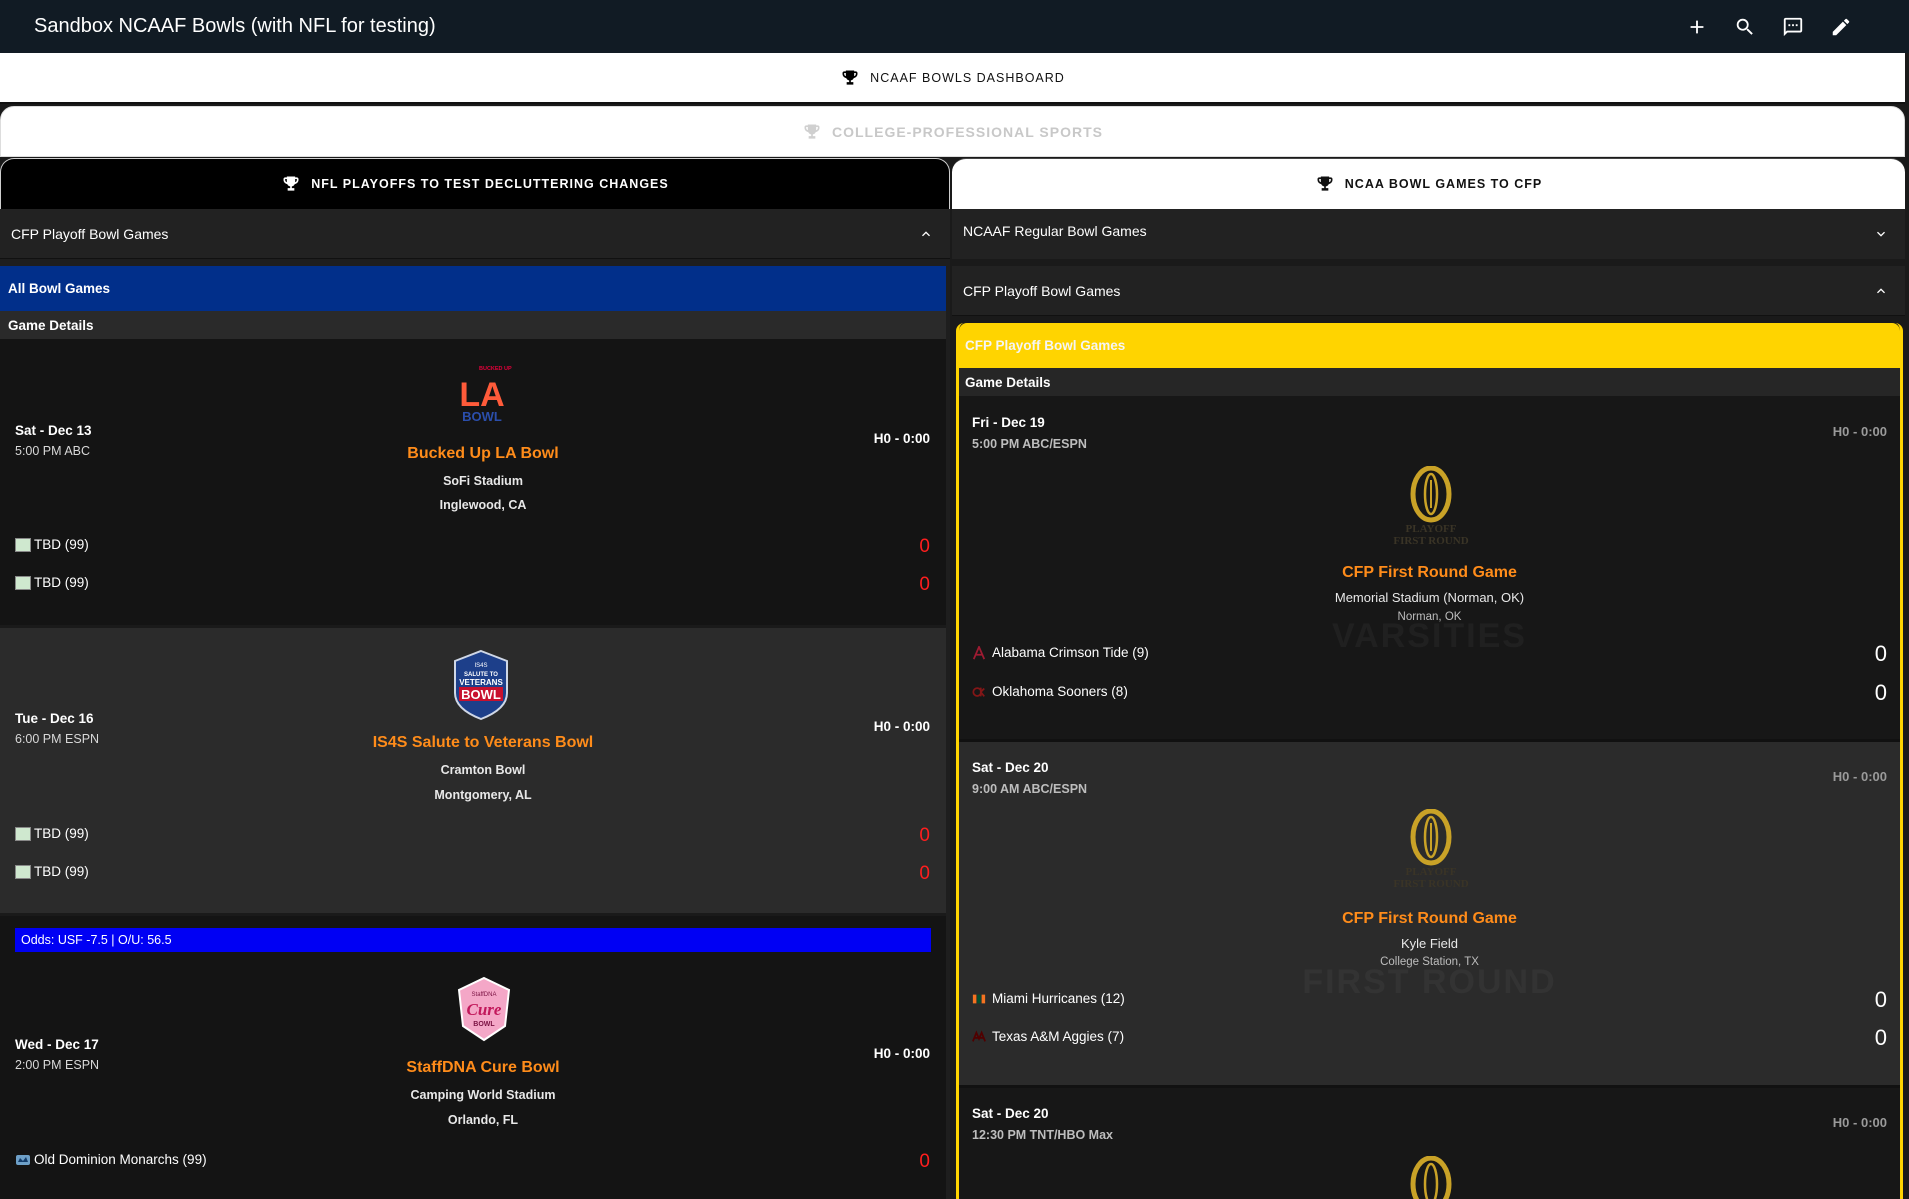 This screenshot has height=1199, width=1909. Describe the element at coordinates (483, 1095) in the screenshot. I see `venue: Camping World Stadium` at that location.